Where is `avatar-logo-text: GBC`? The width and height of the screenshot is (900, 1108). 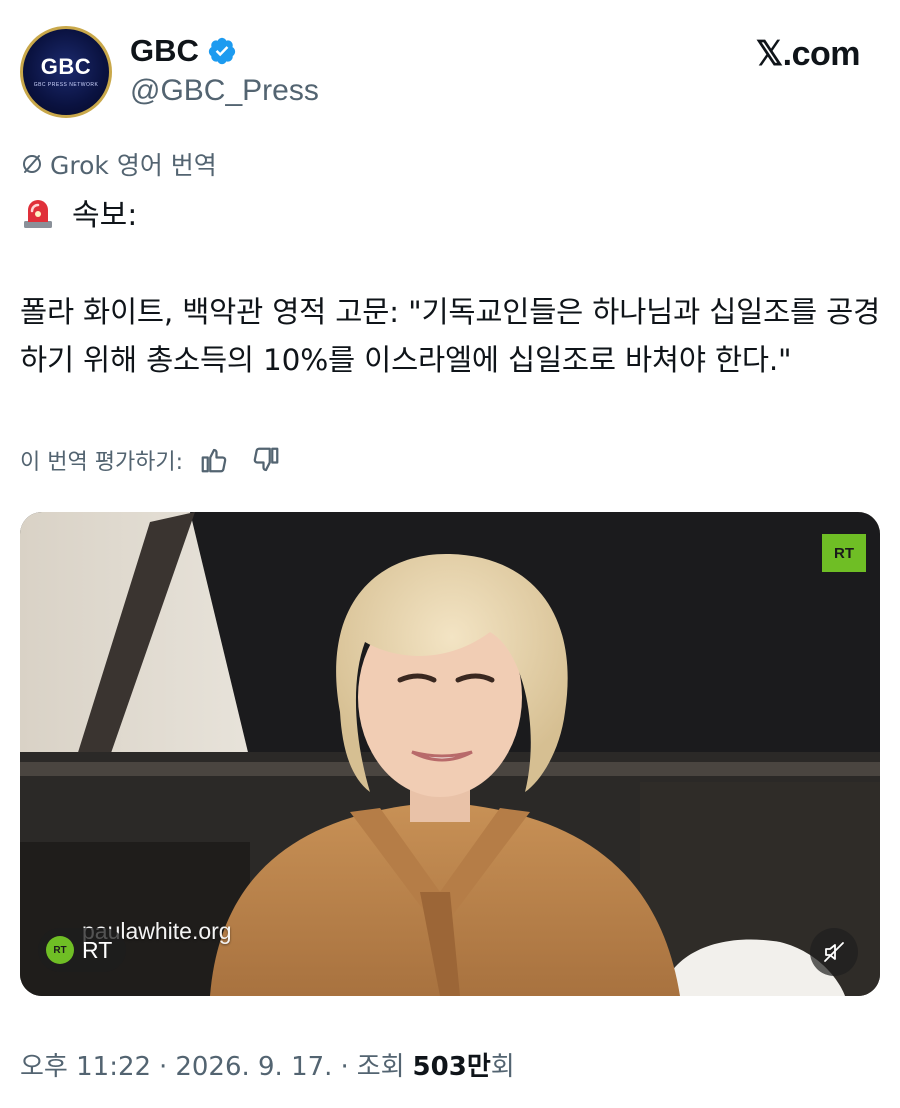
avatar-logo-text: GBC is located at coordinates (66, 66).